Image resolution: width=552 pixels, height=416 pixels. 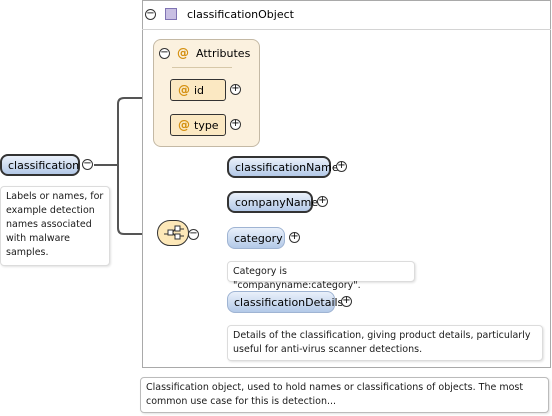 I want to click on element-label: classificationDetails, so click(x=289, y=302).